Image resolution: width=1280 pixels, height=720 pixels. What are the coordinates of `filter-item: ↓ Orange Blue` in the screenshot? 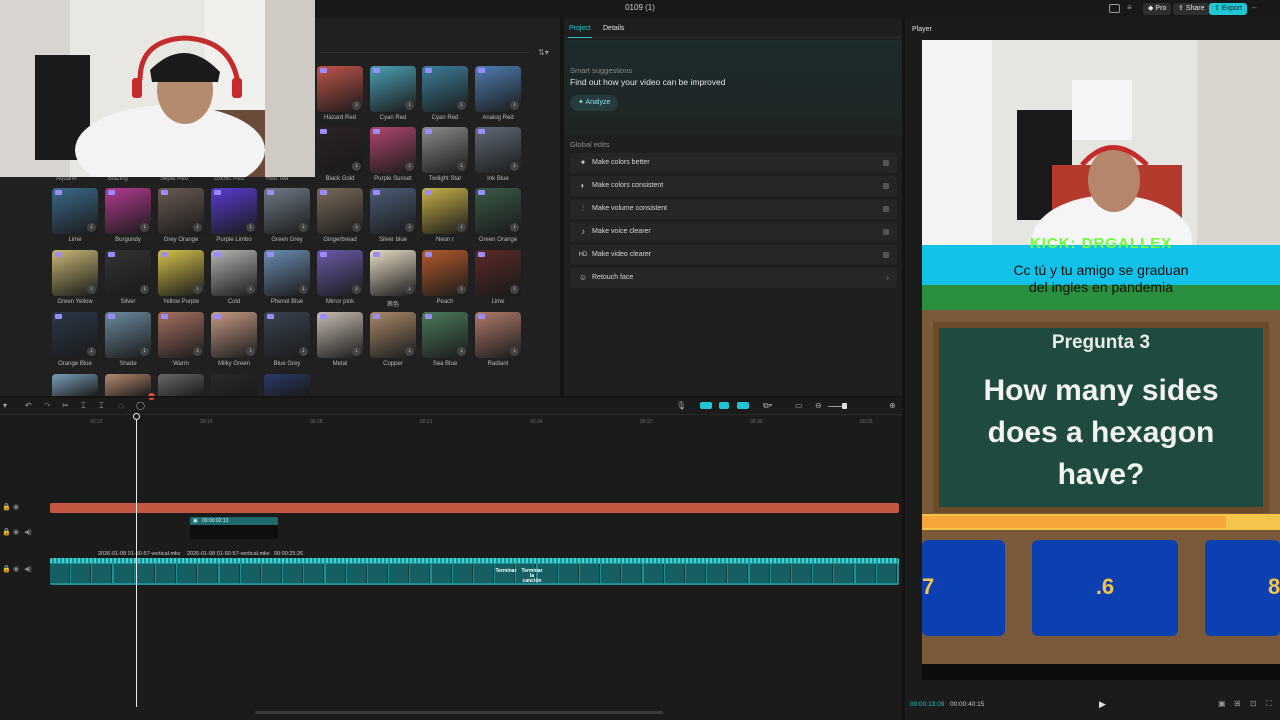 It's located at (75, 339).